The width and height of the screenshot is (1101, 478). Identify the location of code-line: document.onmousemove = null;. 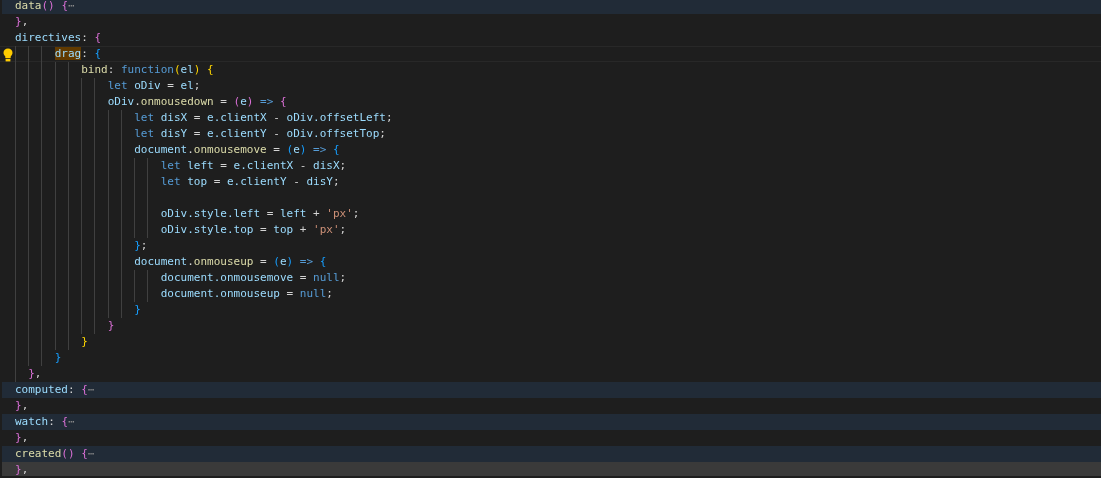
(253, 278).